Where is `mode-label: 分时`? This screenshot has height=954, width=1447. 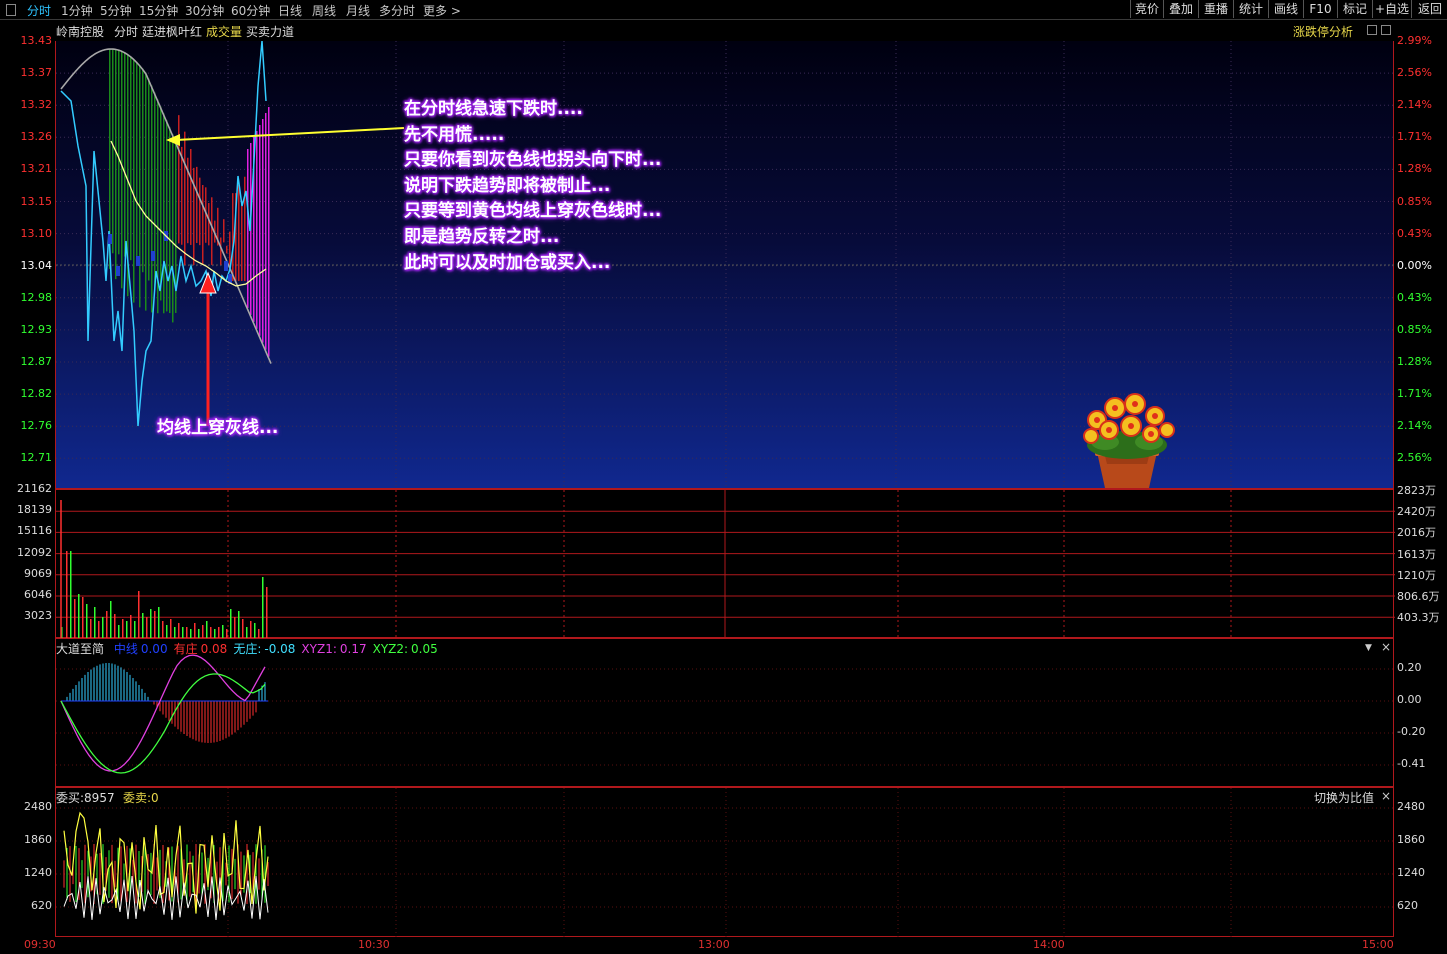 mode-label: 分时 is located at coordinates (126, 32).